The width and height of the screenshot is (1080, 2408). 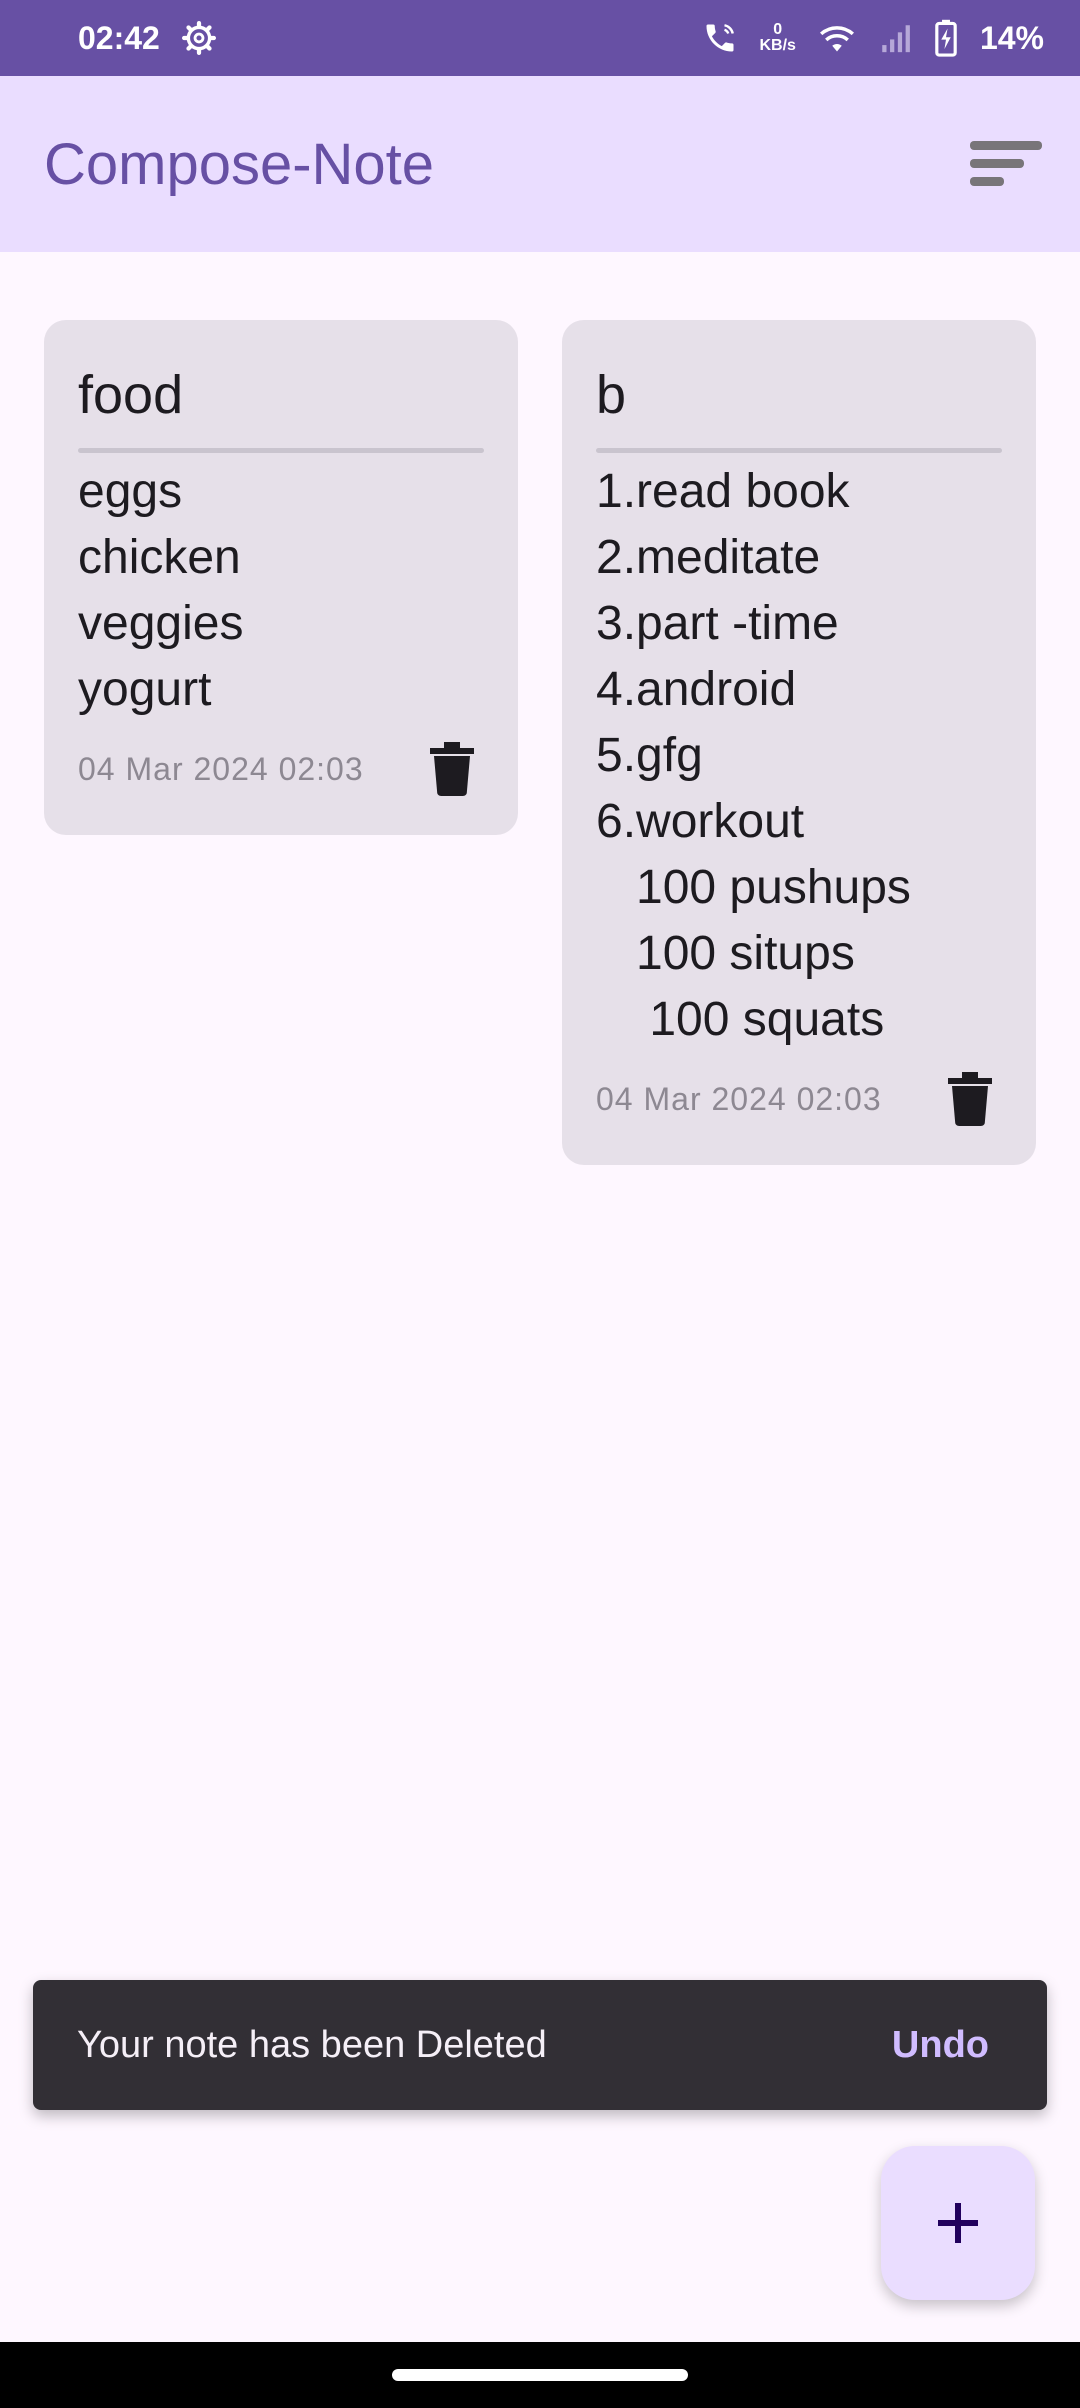 What do you see at coordinates (540, 38) in the screenshot?
I see `status-bar: 02:42 0 KB/s 14%` at bounding box center [540, 38].